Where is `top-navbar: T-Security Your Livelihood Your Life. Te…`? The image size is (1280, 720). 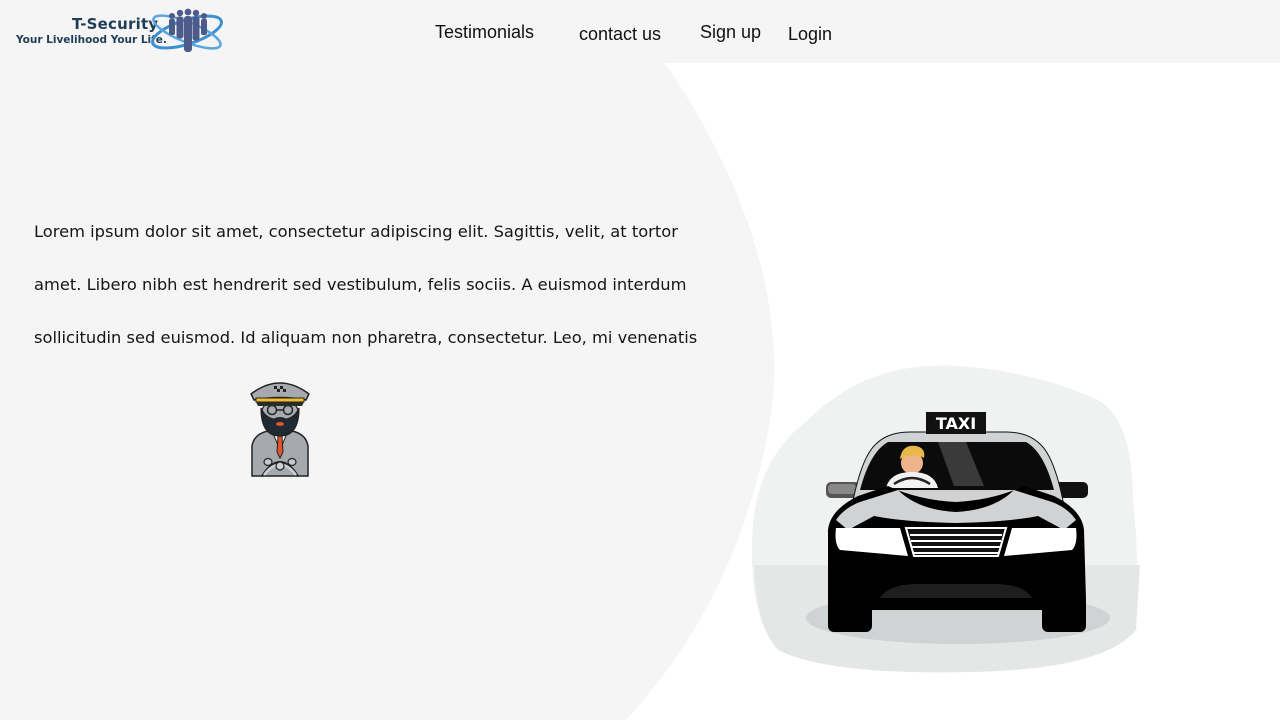
top-navbar: T-Security Your Livelihood Your Life. Te… is located at coordinates (640, 31).